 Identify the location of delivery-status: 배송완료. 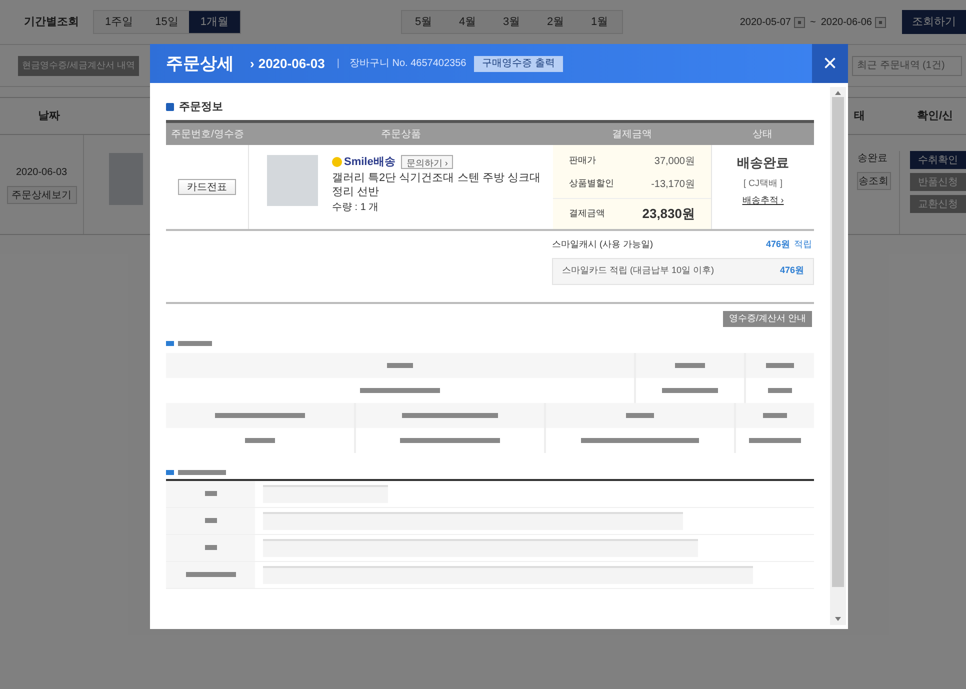
(763, 163).